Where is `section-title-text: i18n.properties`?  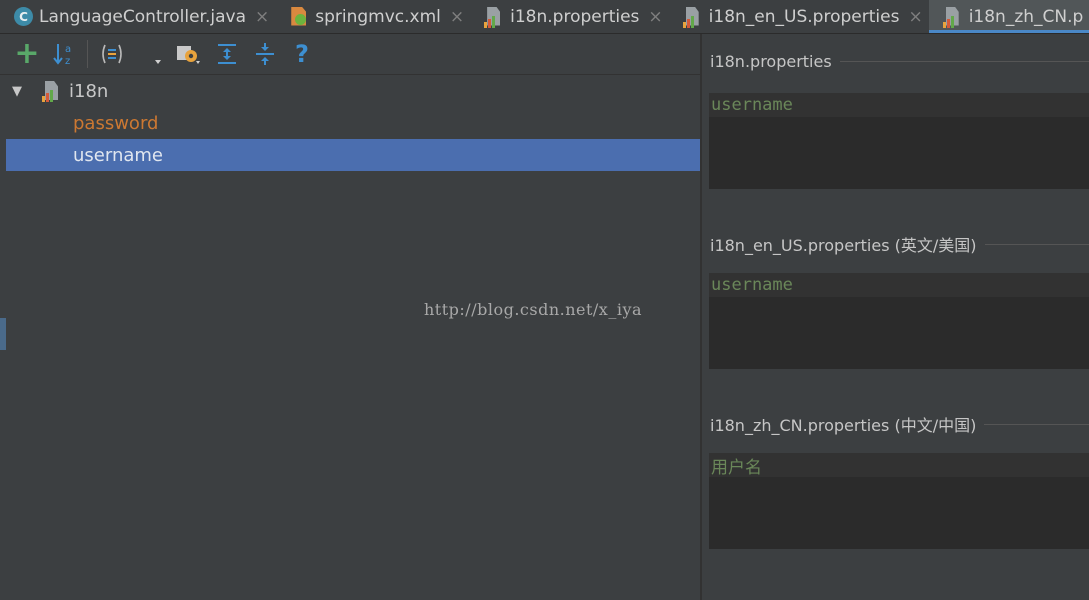
section-title-text: i18n.properties is located at coordinates (771, 61).